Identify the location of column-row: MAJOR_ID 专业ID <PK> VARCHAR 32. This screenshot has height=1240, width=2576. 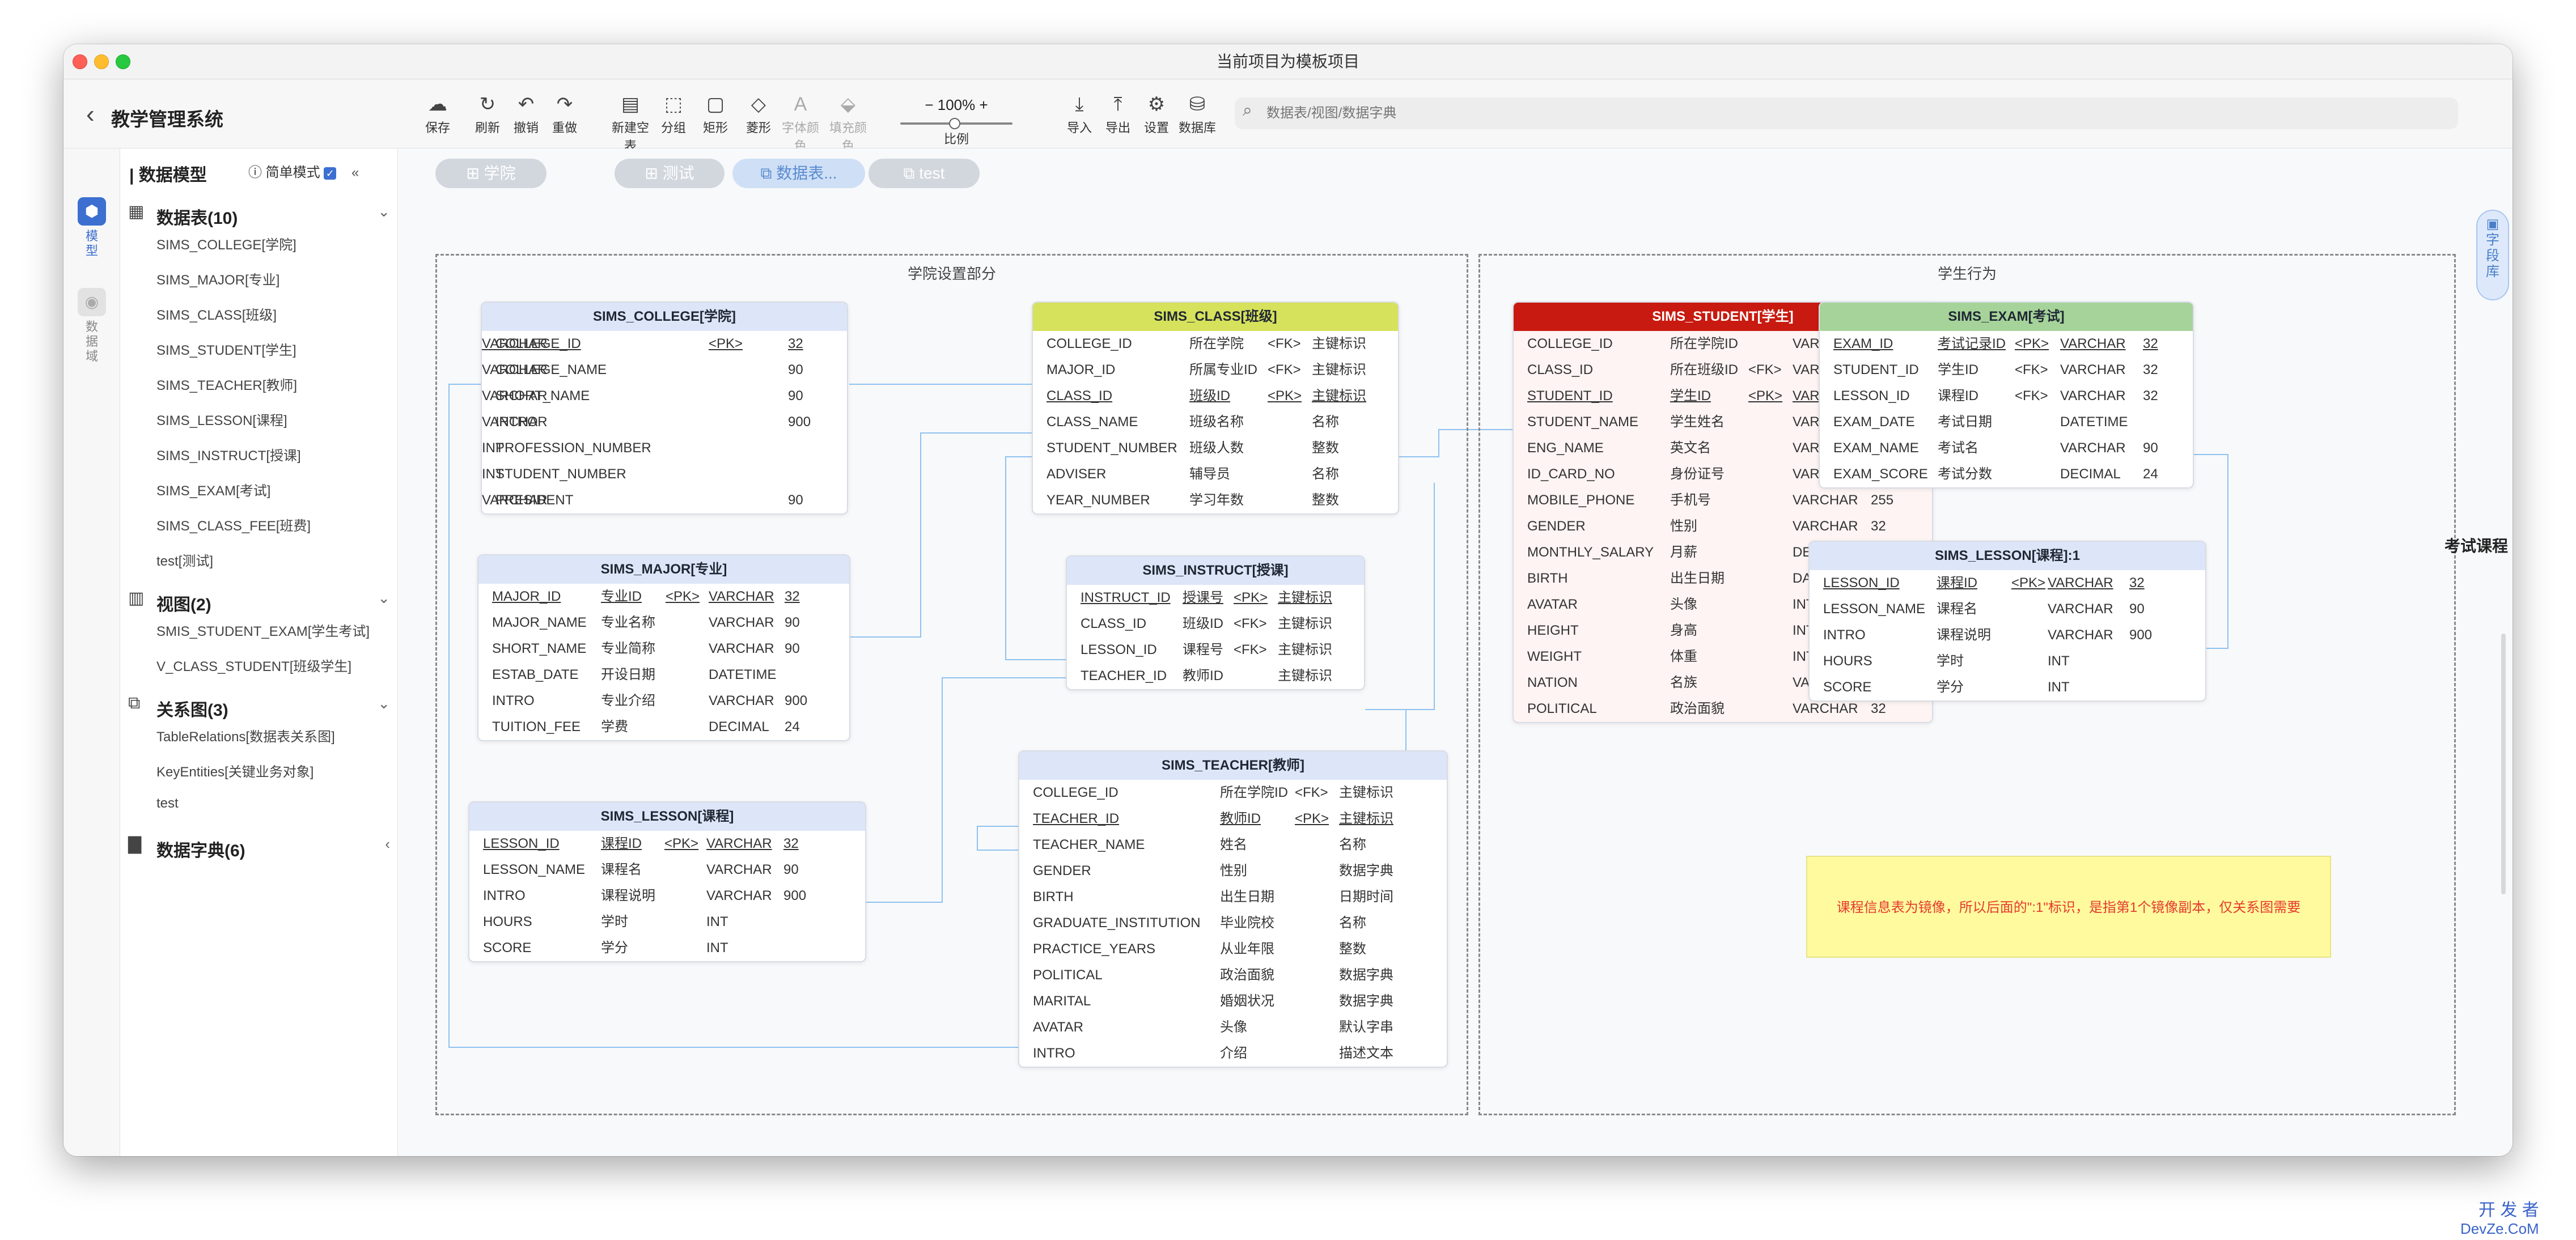
(664, 597).